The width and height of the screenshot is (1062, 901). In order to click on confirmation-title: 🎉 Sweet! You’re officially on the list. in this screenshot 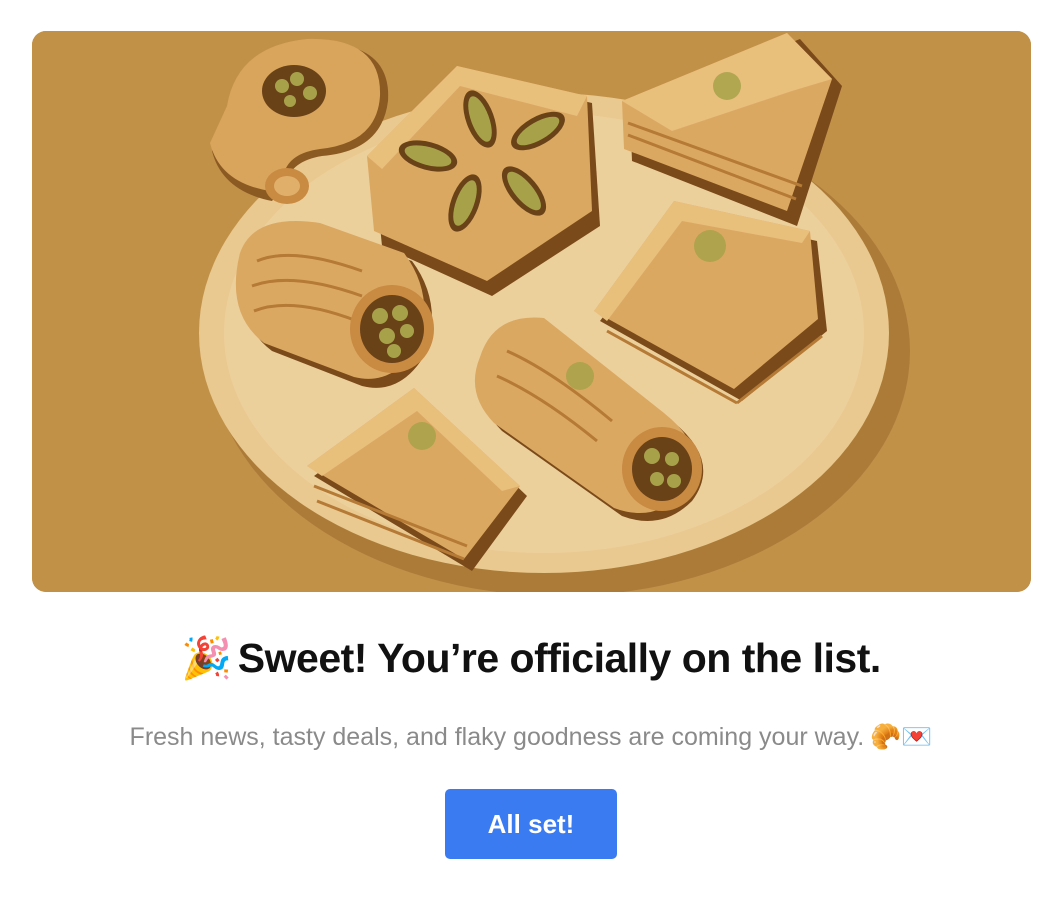, I will do `click(531, 658)`.